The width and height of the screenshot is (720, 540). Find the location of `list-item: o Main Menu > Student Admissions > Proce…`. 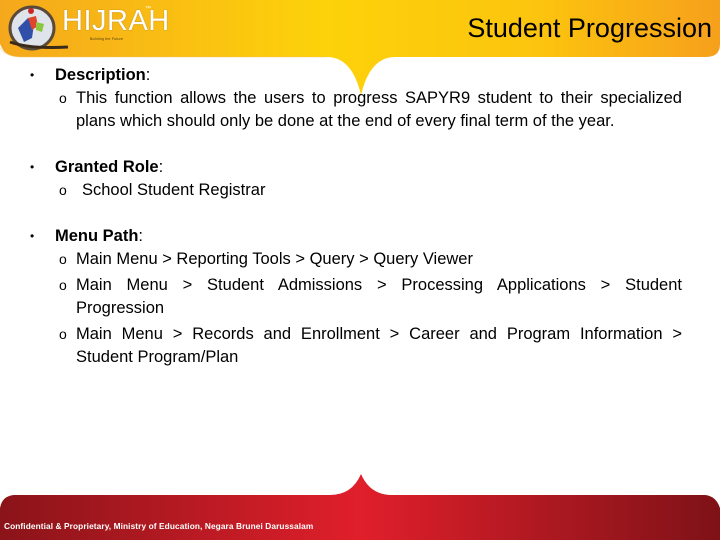

list-item: o Main Menu > Student Admissions > Proce… is located at coordinates (356, 297).